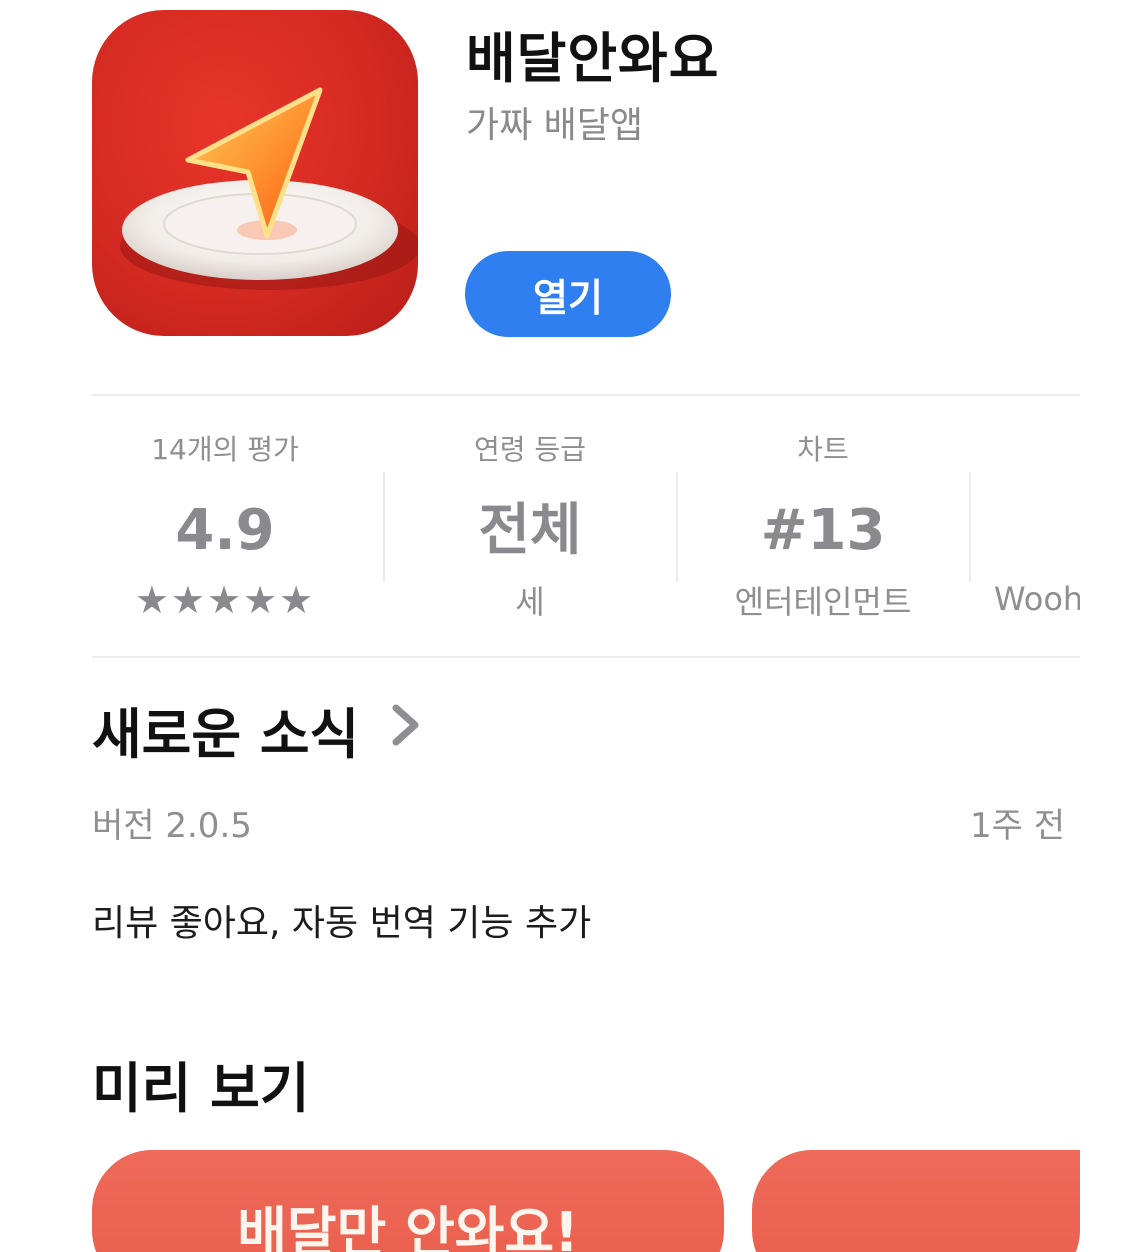 The image size is (1125, 1252). What do you see at coordinates (823, 602) in the screenshot?
I see `chart-category: 엔터테인먼트` at bounding box center [823, 602].